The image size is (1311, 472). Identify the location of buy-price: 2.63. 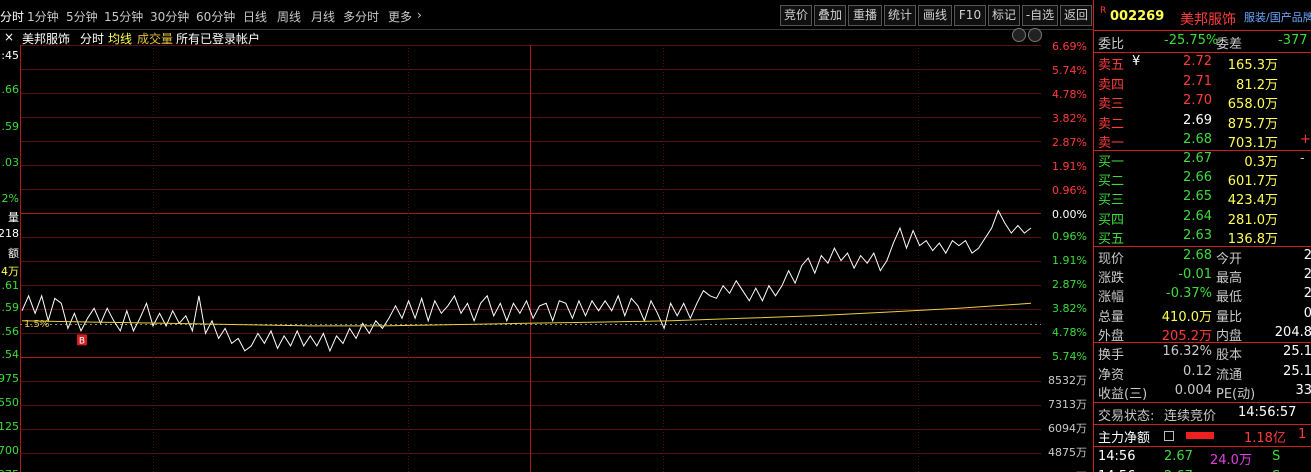
(1197, 235).